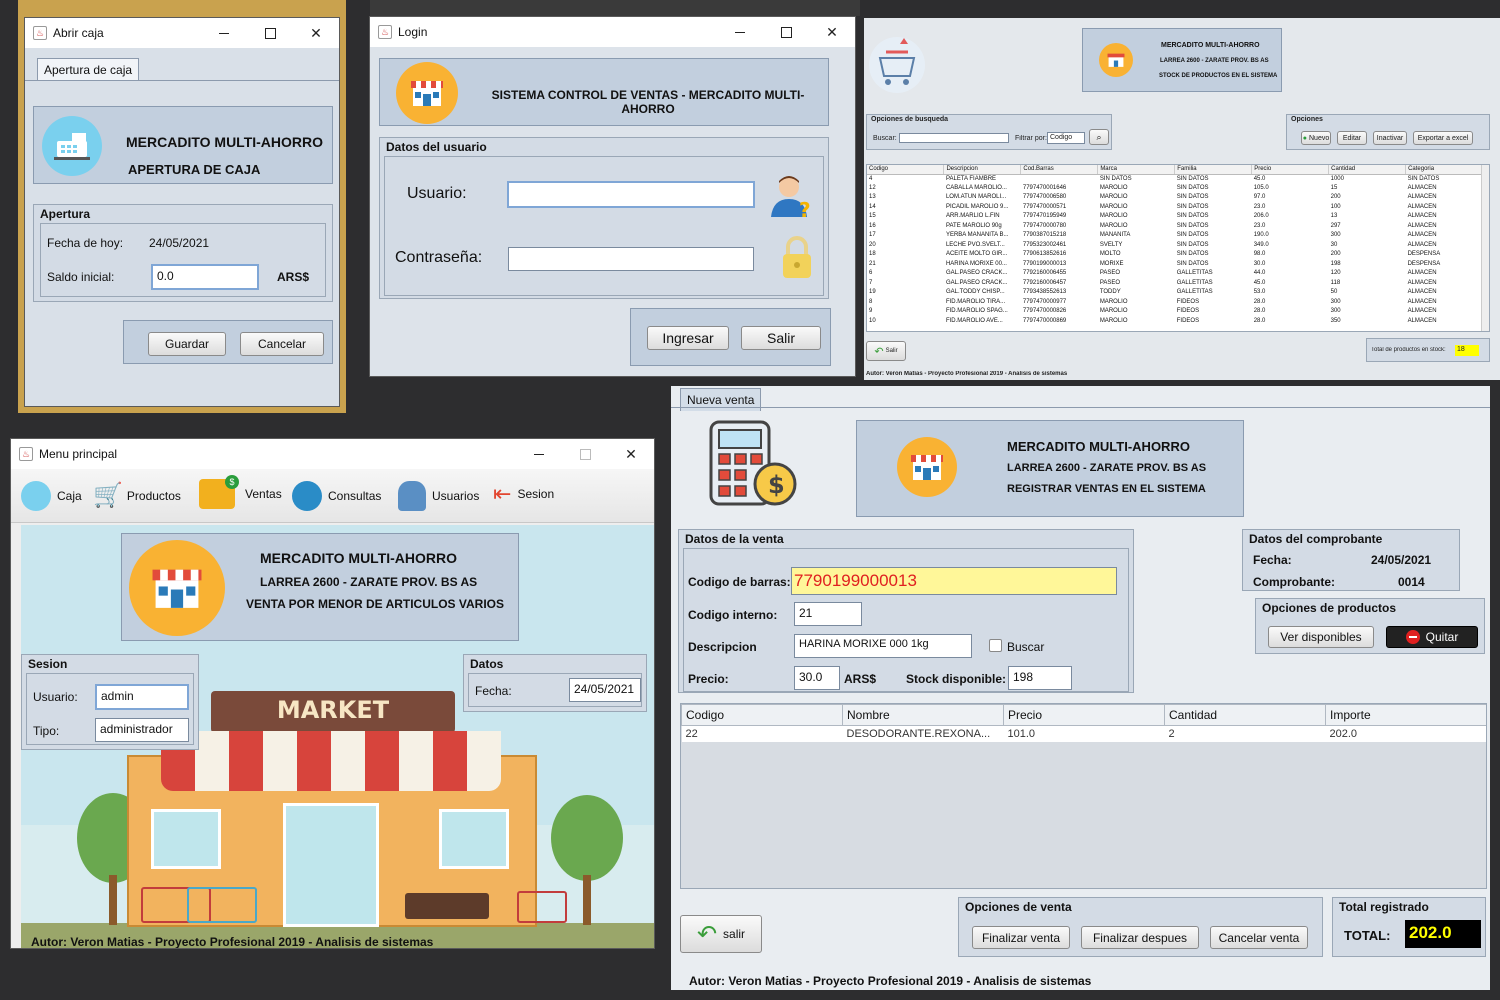  Describe the element at coordinates (523, 494) in the screenshot. I see `menu-sesion: ⇤ Sesion` at that location.